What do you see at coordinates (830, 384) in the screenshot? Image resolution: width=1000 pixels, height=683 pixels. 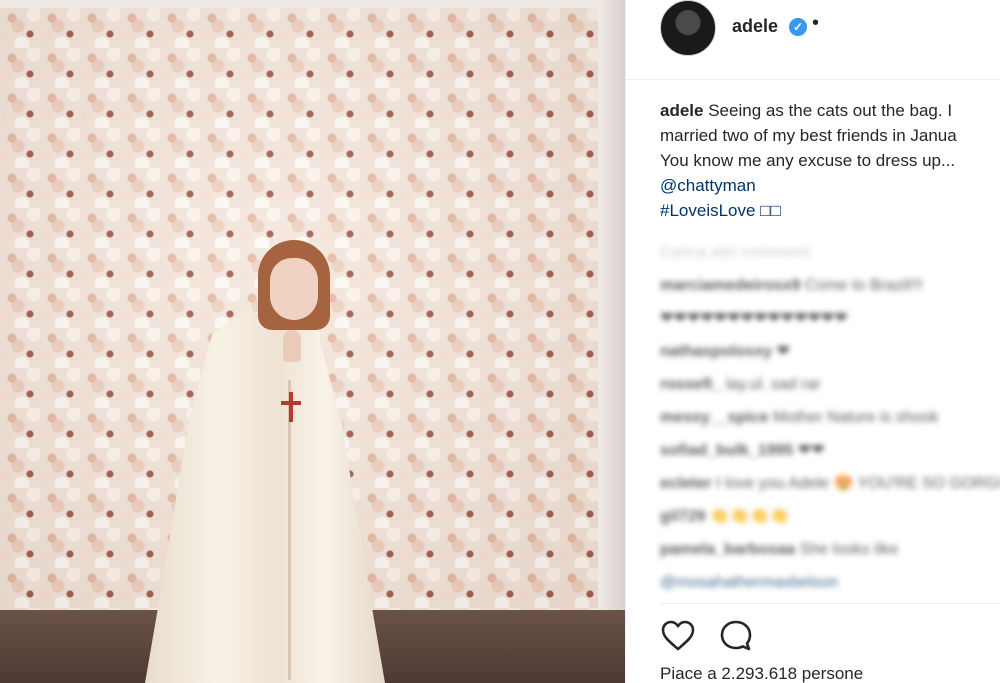 I see `comment-item: rossefi_ lay.ul. sad rar` at bounding box center [830, 384].